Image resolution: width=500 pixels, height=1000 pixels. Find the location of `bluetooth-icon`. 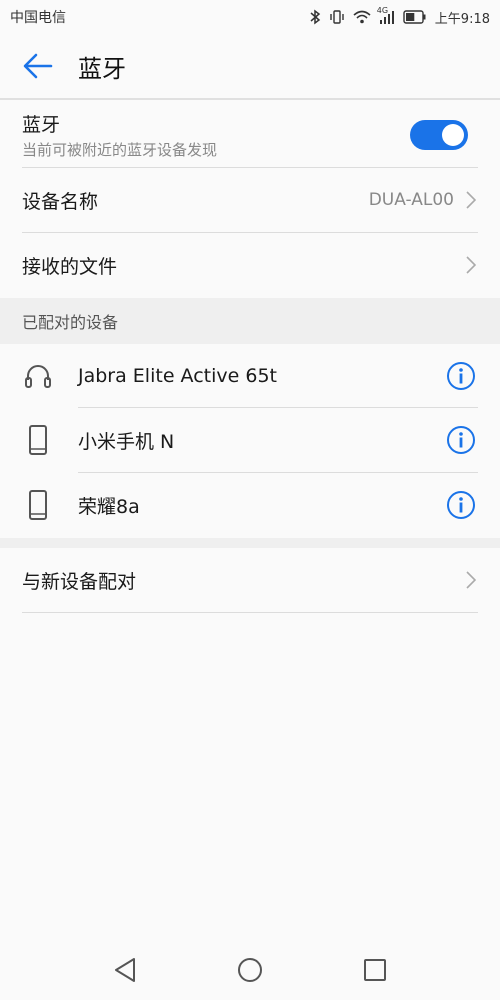

bluetooth-icon is located at coordinates (315, 17).